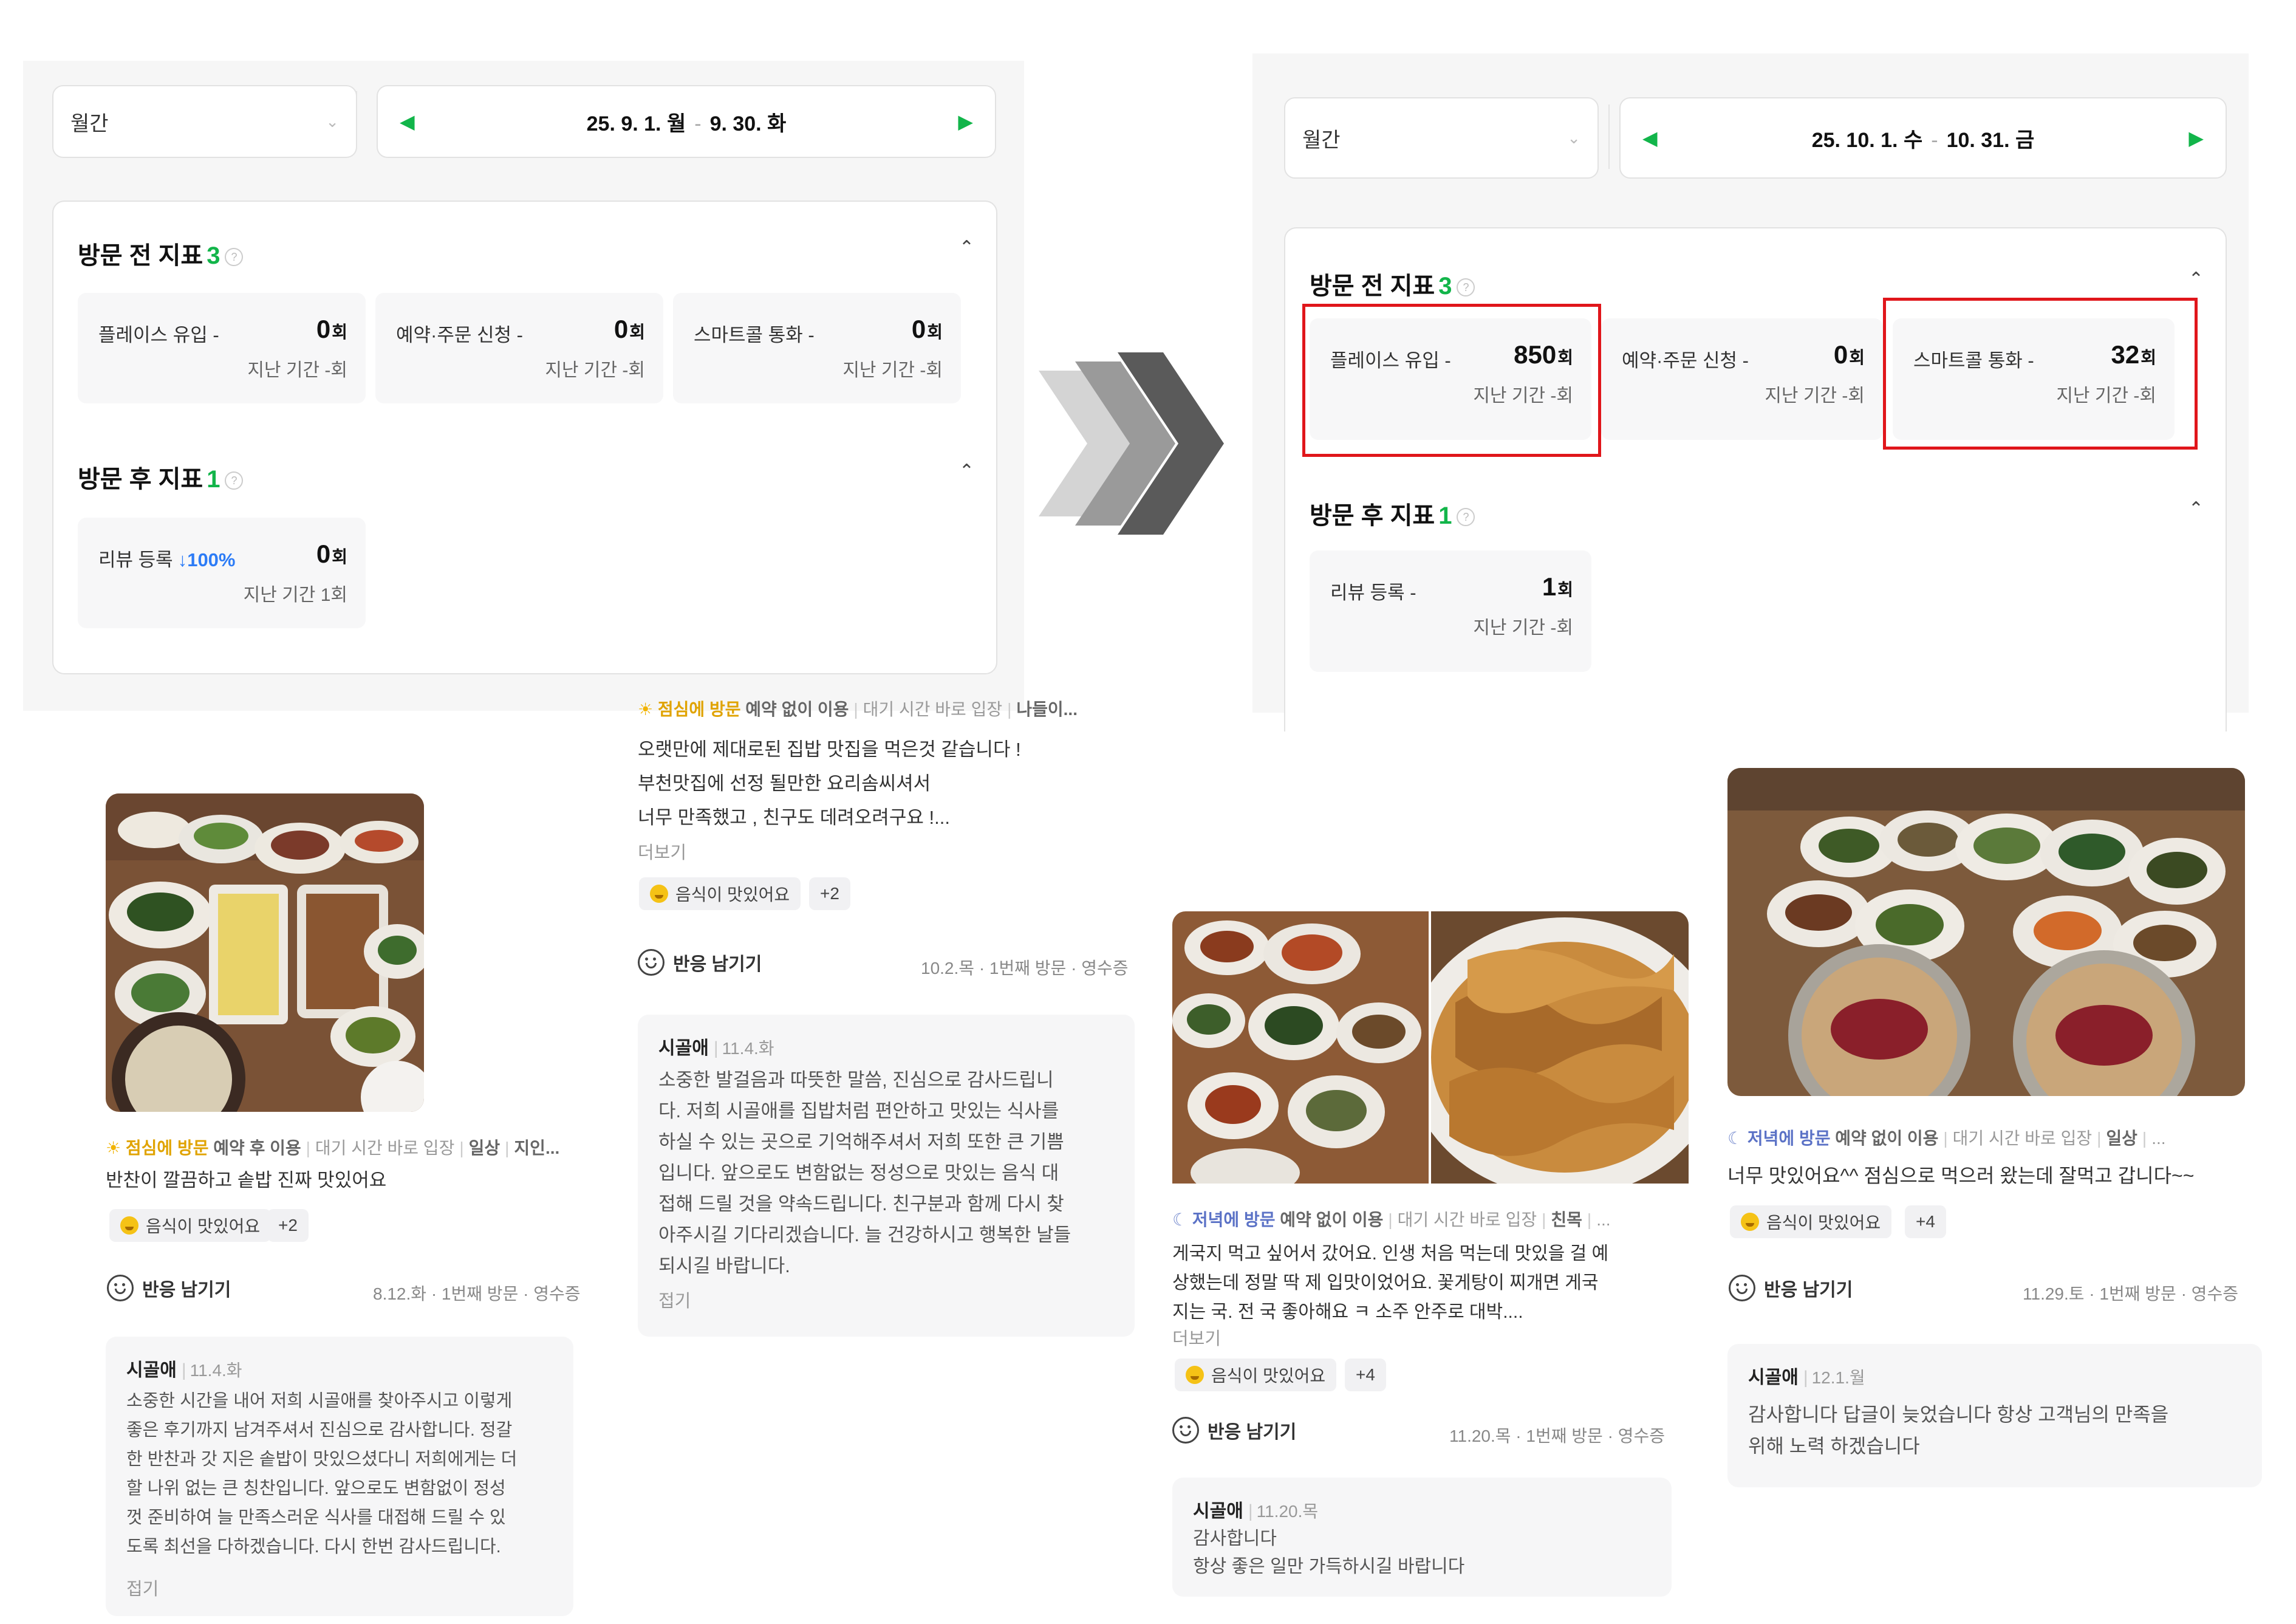  I want to click on owner-reply: 시골애 | 11.20.목 감사합니다 항상 좋은 일만 가득하시길 바랍니다, so click(1422, 1537).